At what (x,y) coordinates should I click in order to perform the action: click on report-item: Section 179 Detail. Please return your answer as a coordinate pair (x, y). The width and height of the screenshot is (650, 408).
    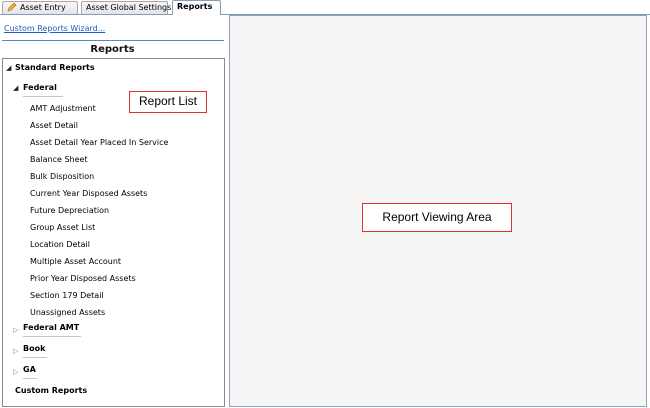
    Looking at the image, I should click on (67, 295).